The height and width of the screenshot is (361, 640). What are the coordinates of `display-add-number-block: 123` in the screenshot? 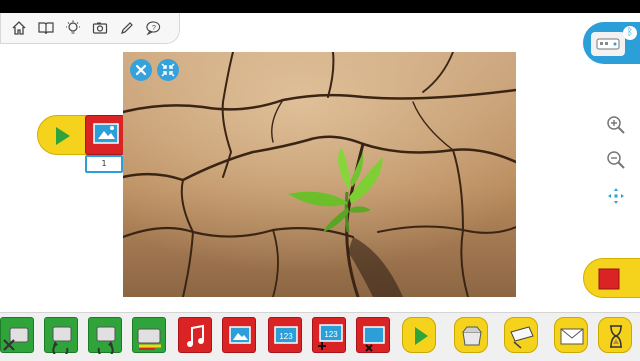 It's located at (329, 335).